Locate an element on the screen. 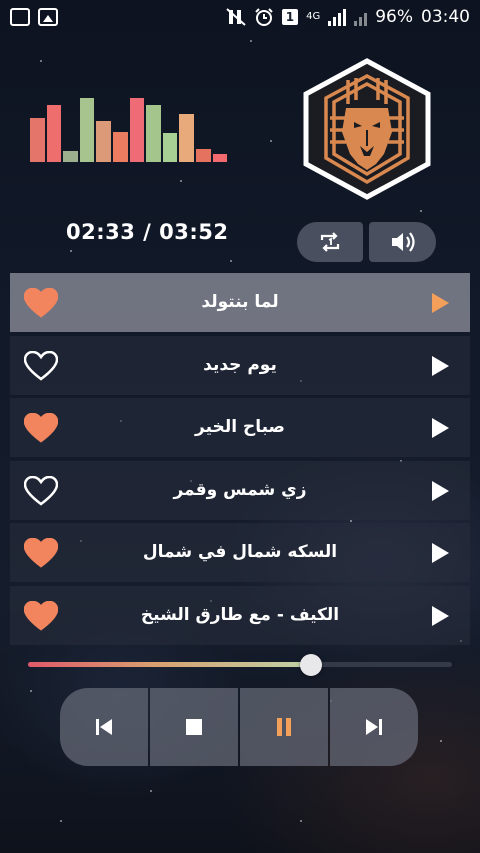 The height and width of the screenshot is (853, 480). signal-icon-secondary is located at coordinates (361, 17).